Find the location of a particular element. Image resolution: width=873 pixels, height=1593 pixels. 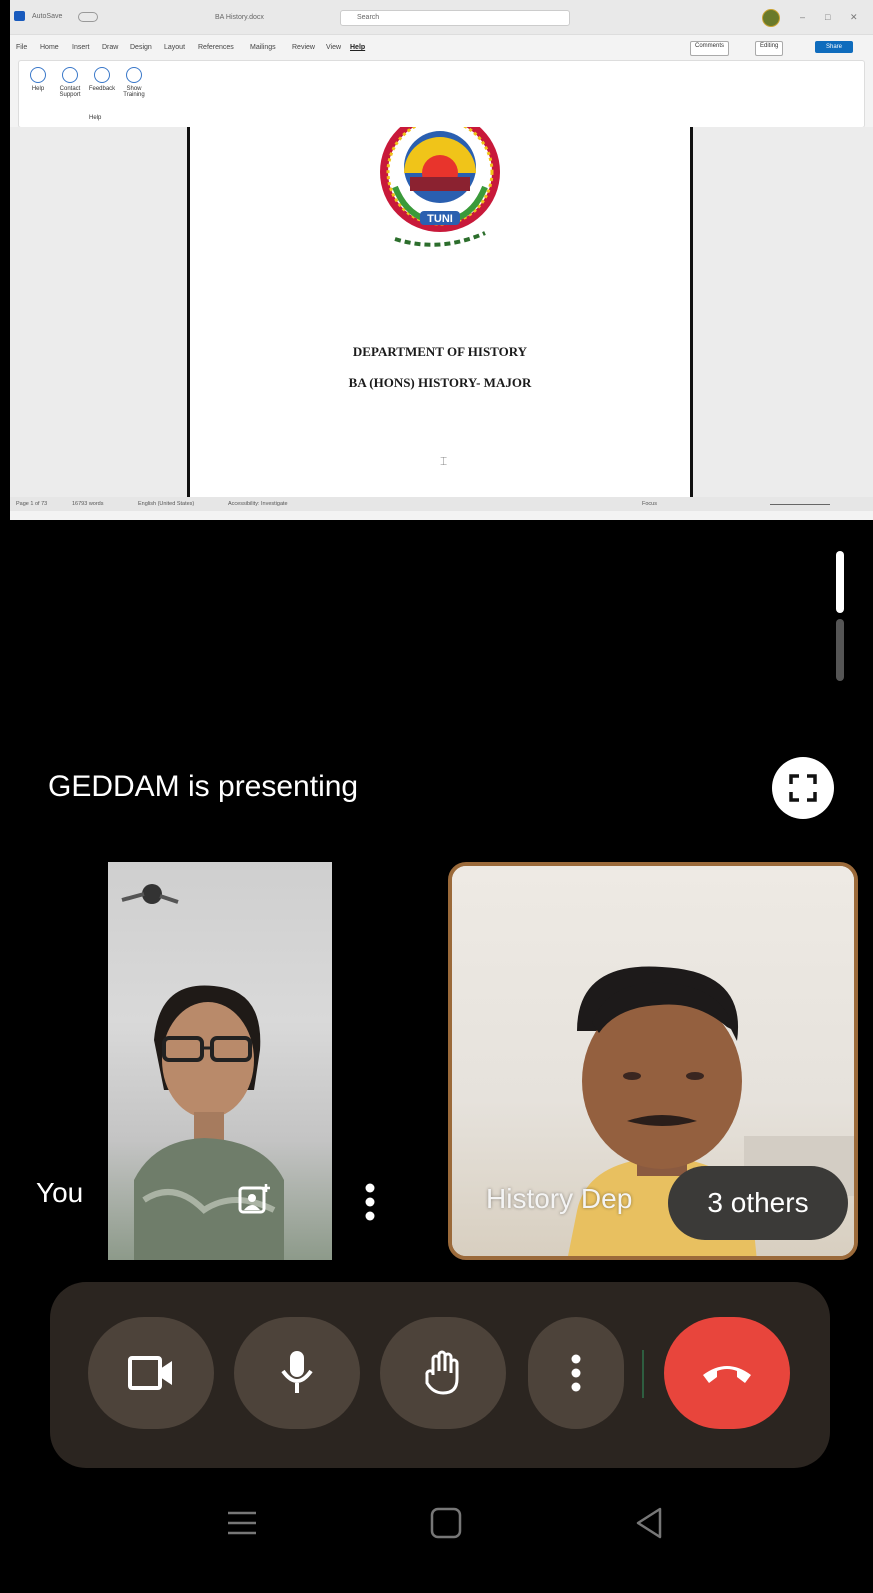

word-count: 16793 words is located at coordinates (88, 504).